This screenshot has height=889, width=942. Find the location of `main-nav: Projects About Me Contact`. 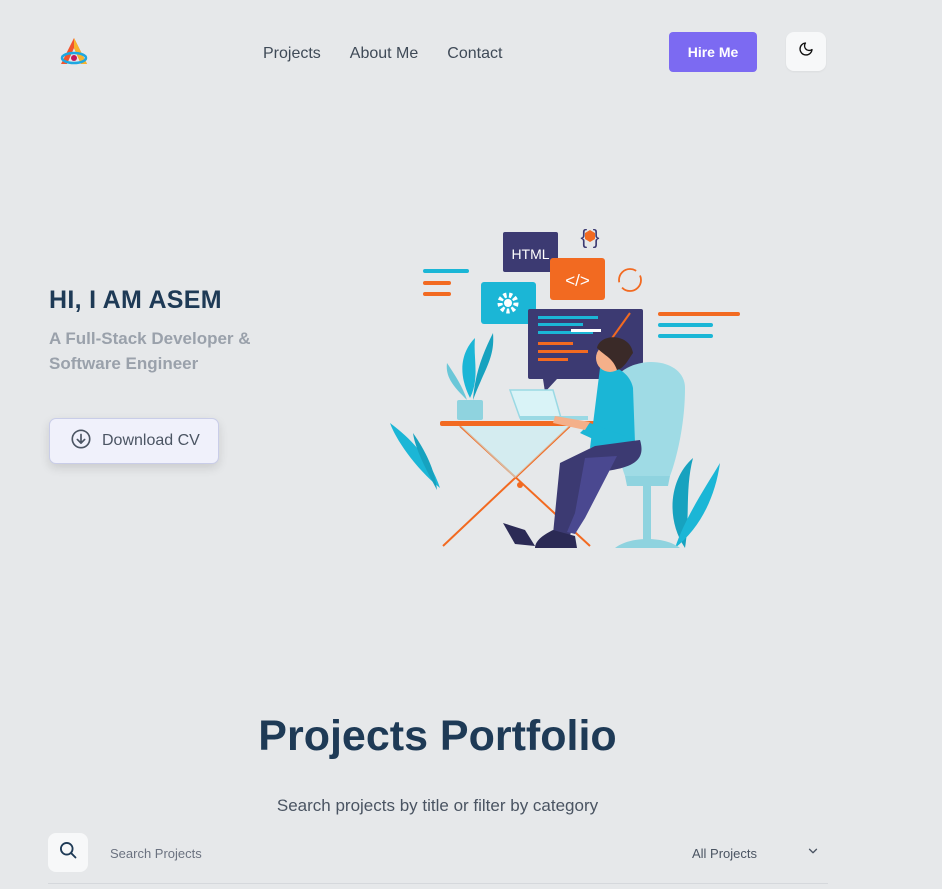

main-nav: Projects About Me Contact is located at coordinates (382, 54).